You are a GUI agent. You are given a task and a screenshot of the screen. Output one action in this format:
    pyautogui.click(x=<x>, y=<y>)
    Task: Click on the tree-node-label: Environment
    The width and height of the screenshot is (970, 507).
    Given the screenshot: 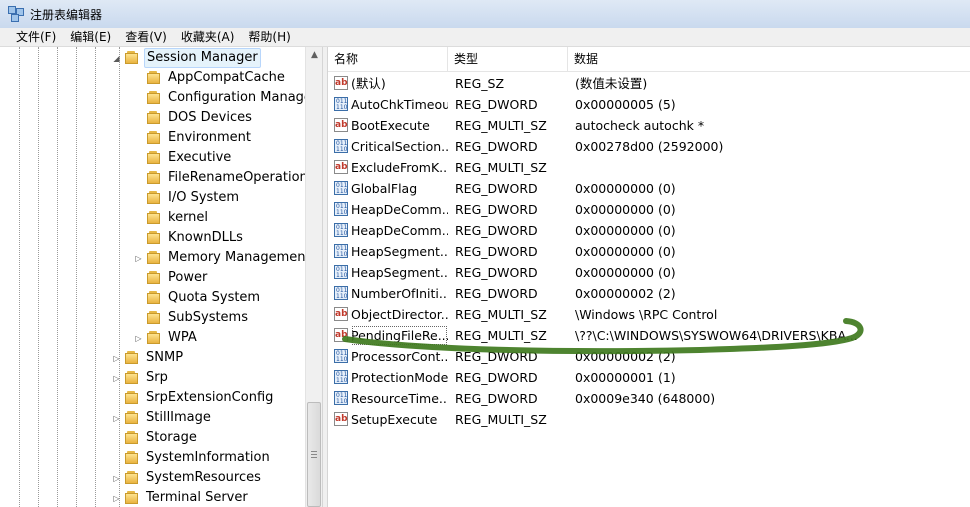 What is the action you would take?
    pyautogui.click(x=210, y=137)
    